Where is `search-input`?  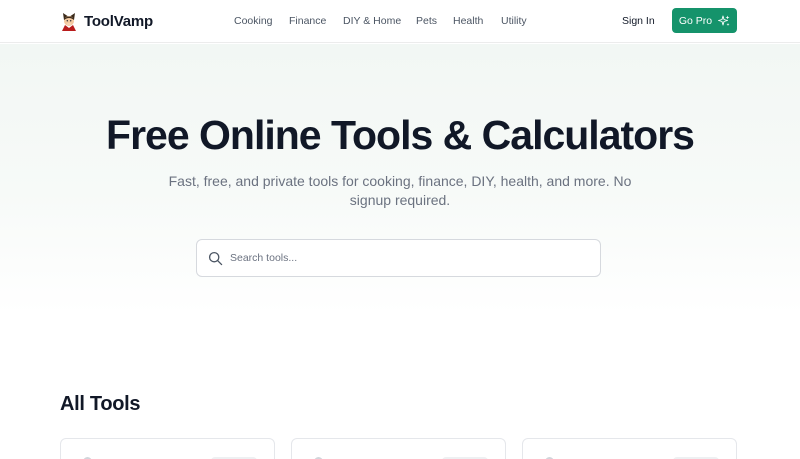
search-input is located at coordinates (410, 258).